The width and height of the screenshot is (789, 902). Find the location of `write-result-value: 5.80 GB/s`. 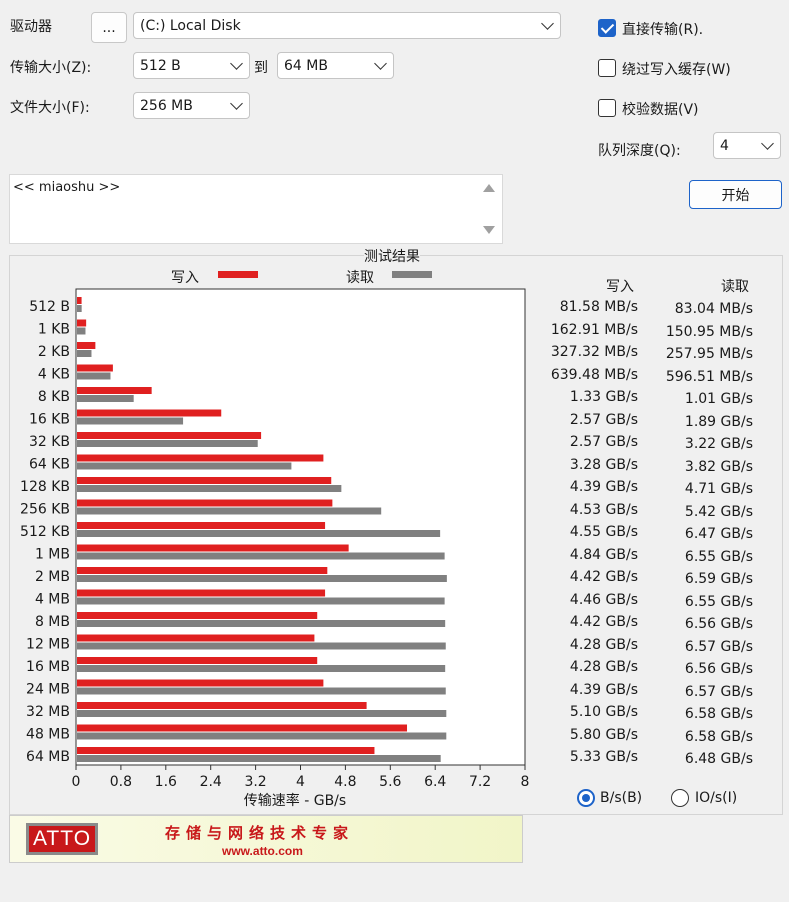

write-result-value: 5.80 GB/s is located at coordinates (603, 734).